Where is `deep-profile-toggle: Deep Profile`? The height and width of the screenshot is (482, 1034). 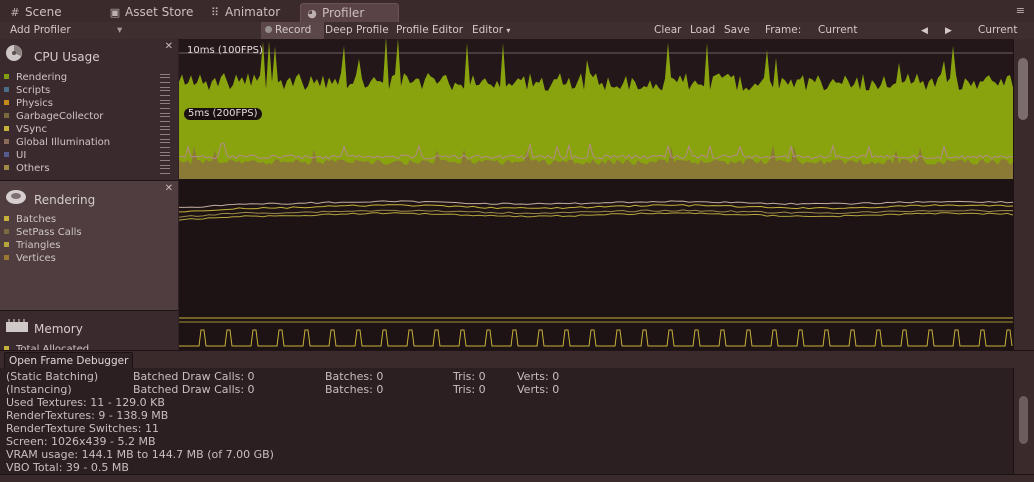 deep-profile-toggle: Deep Profile is located at coordinates (357, 30).